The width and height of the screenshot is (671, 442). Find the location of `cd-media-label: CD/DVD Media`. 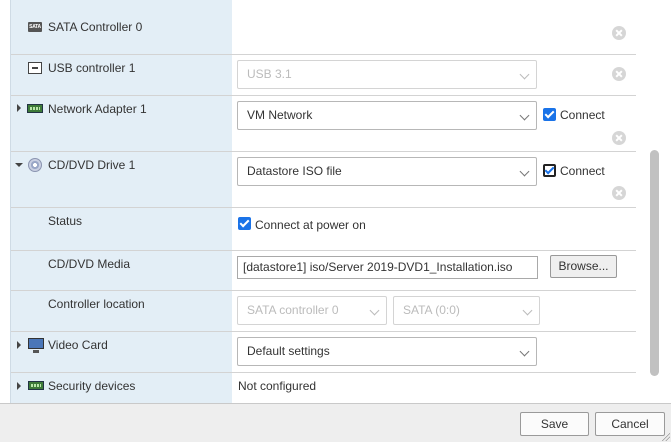

cd-media-label: CD/DVD Media is located at coordinates (89, 264).